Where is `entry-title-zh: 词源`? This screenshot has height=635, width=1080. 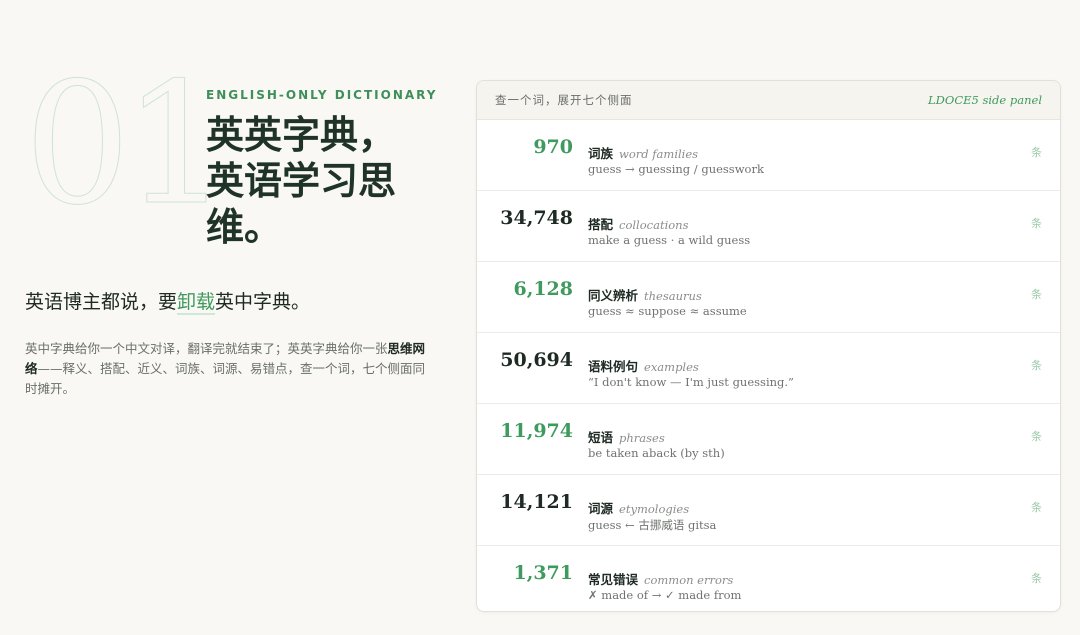
entry-title-zh: 词源 is located at coordinates (601, 508).